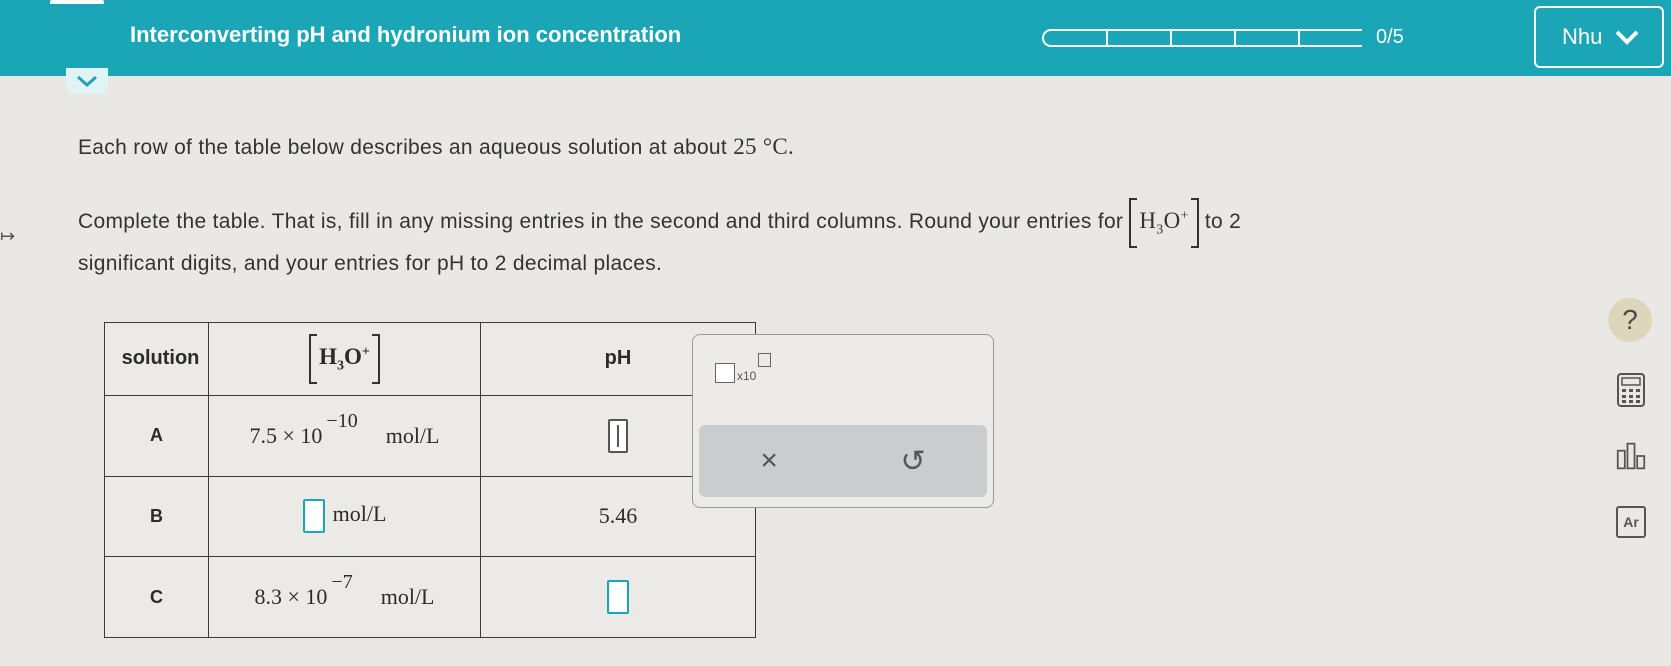 This screenshot has height=666, width=1671. What do you see at coordinates (743, 368) in the screenshot?
I see `scientific-notation-button: x10` at bounding box center [743, 368].